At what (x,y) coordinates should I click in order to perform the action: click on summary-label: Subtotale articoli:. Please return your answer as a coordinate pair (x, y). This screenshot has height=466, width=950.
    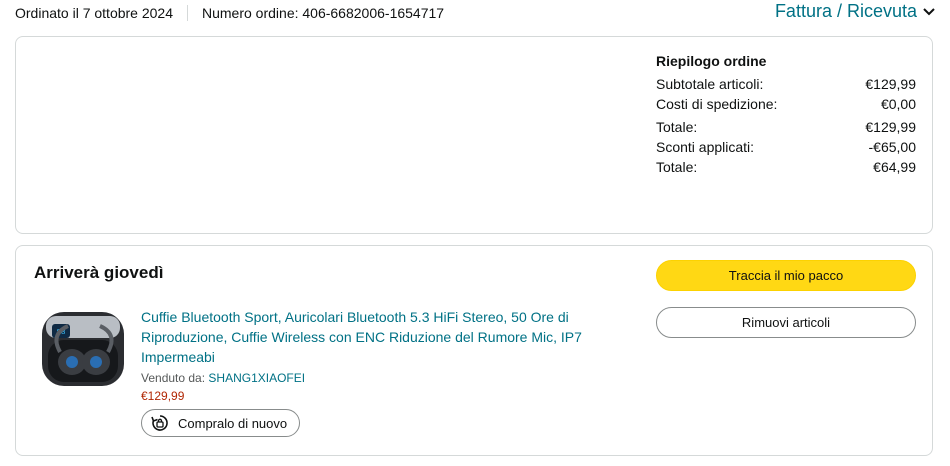
    Looking at the image, I should click on (710, 84).